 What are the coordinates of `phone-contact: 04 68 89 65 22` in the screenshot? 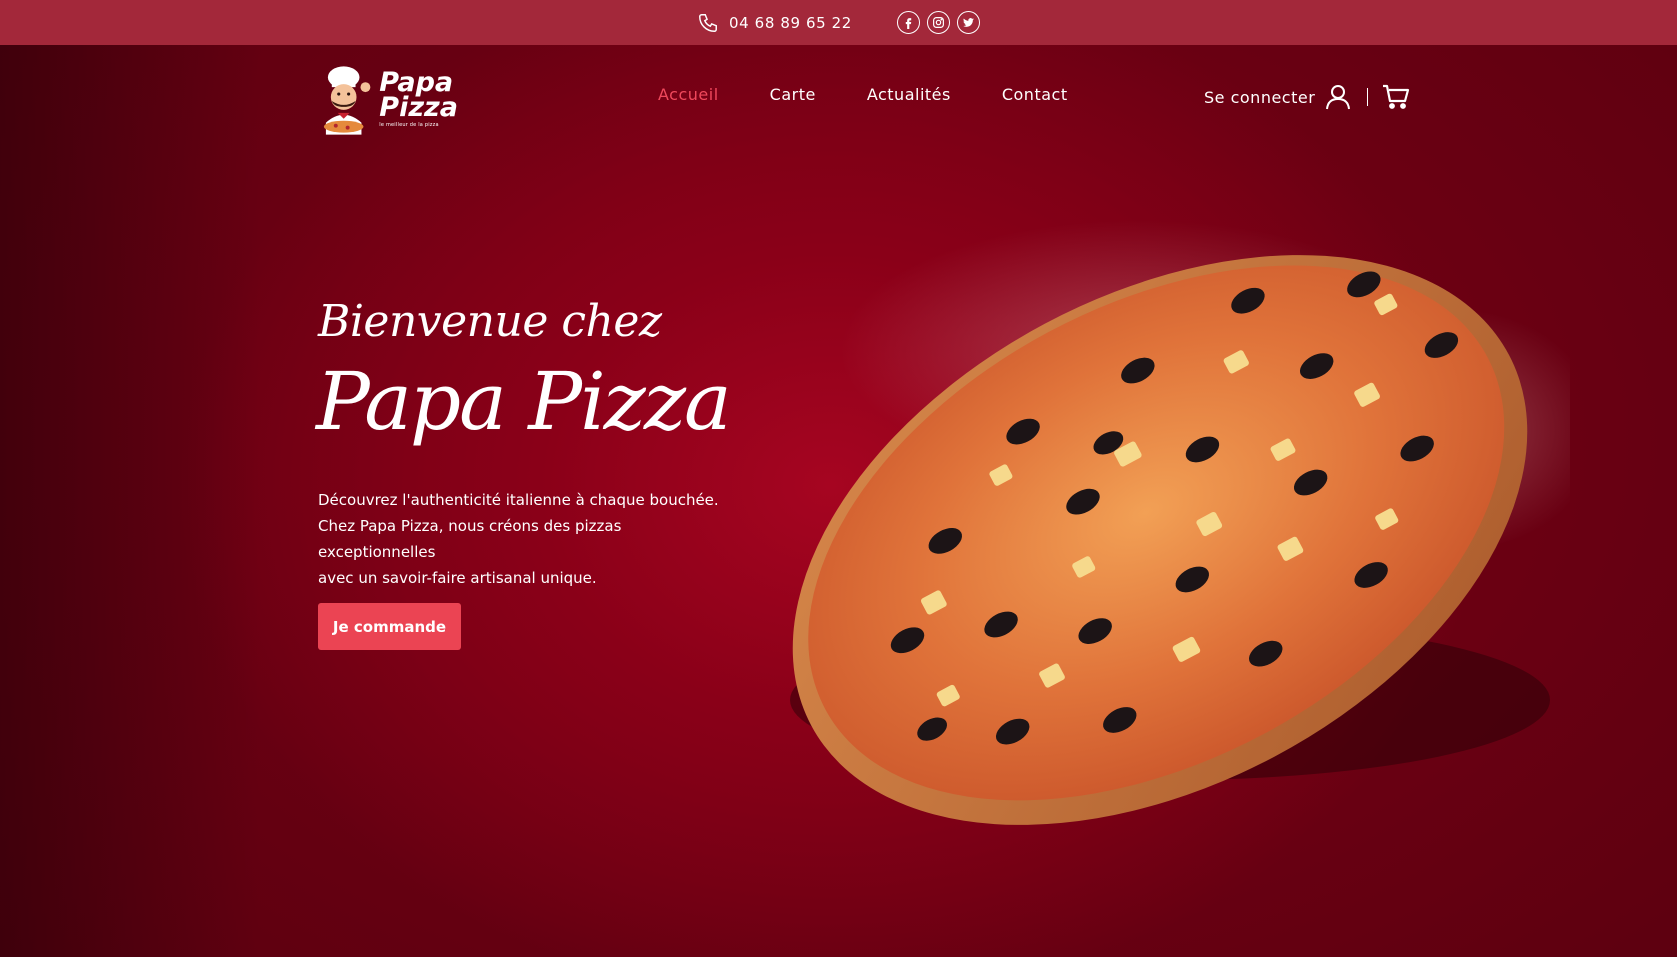 It's located at (774, 23).